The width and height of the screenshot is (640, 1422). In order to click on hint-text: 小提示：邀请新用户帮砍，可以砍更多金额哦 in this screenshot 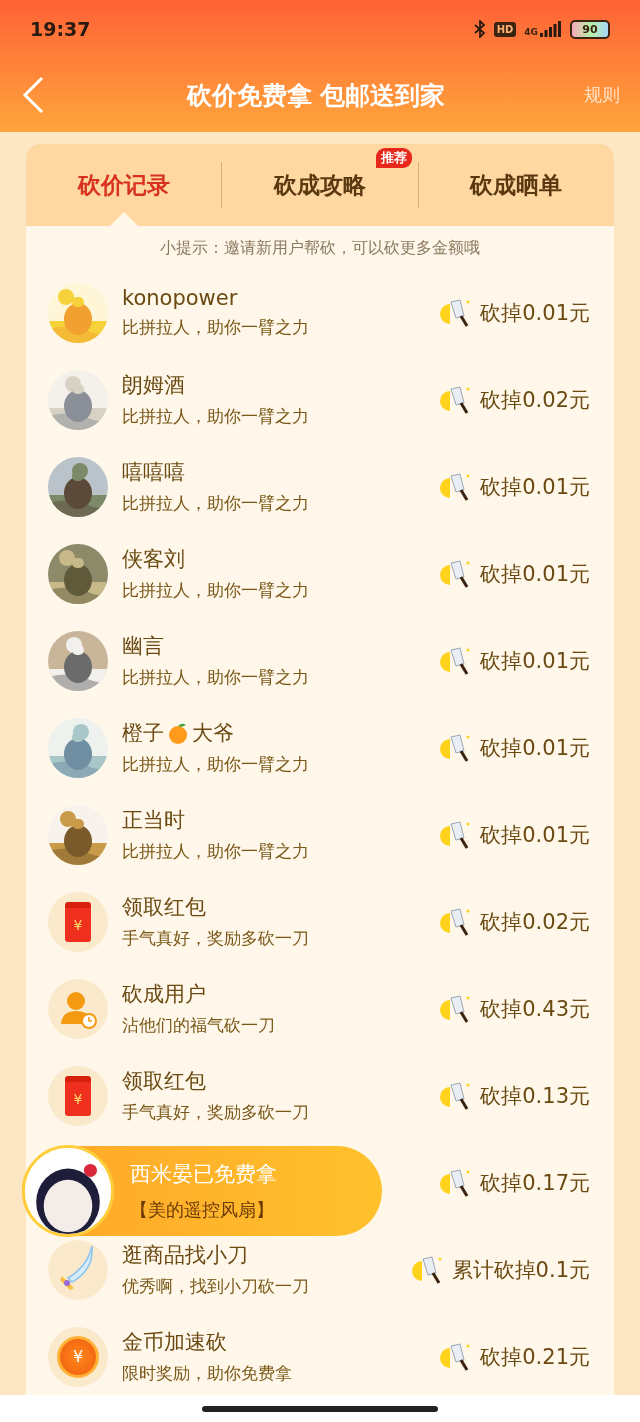, I will do `click(320, 248)`.